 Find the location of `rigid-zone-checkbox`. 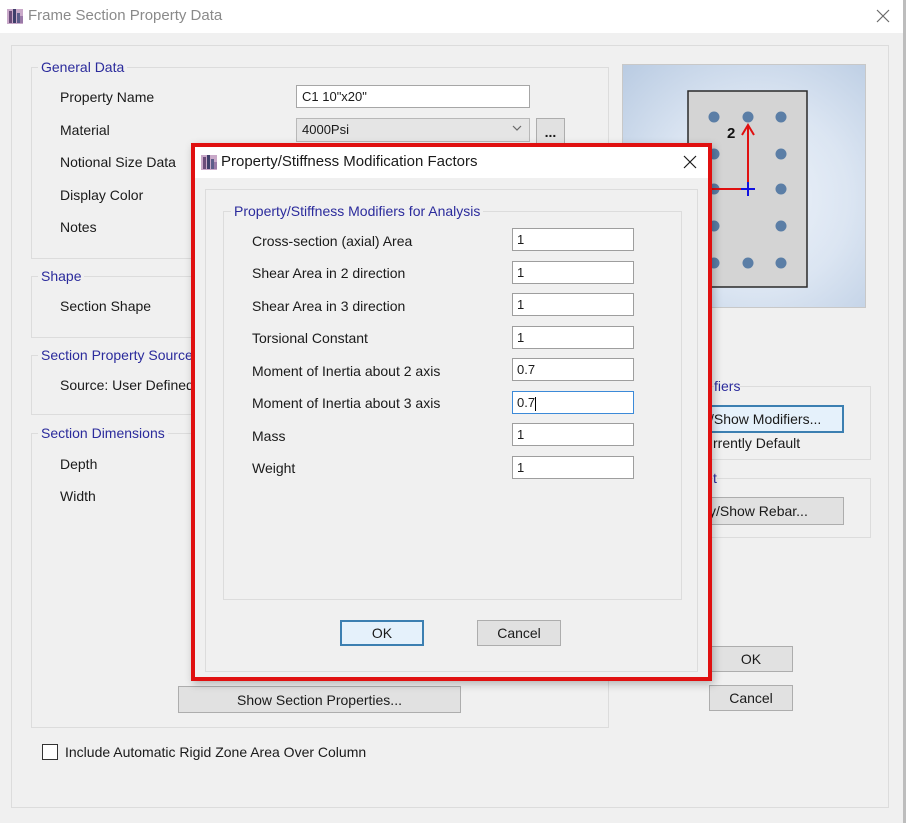

rigid-zone-checkbox is located at coordinates (50, 752).